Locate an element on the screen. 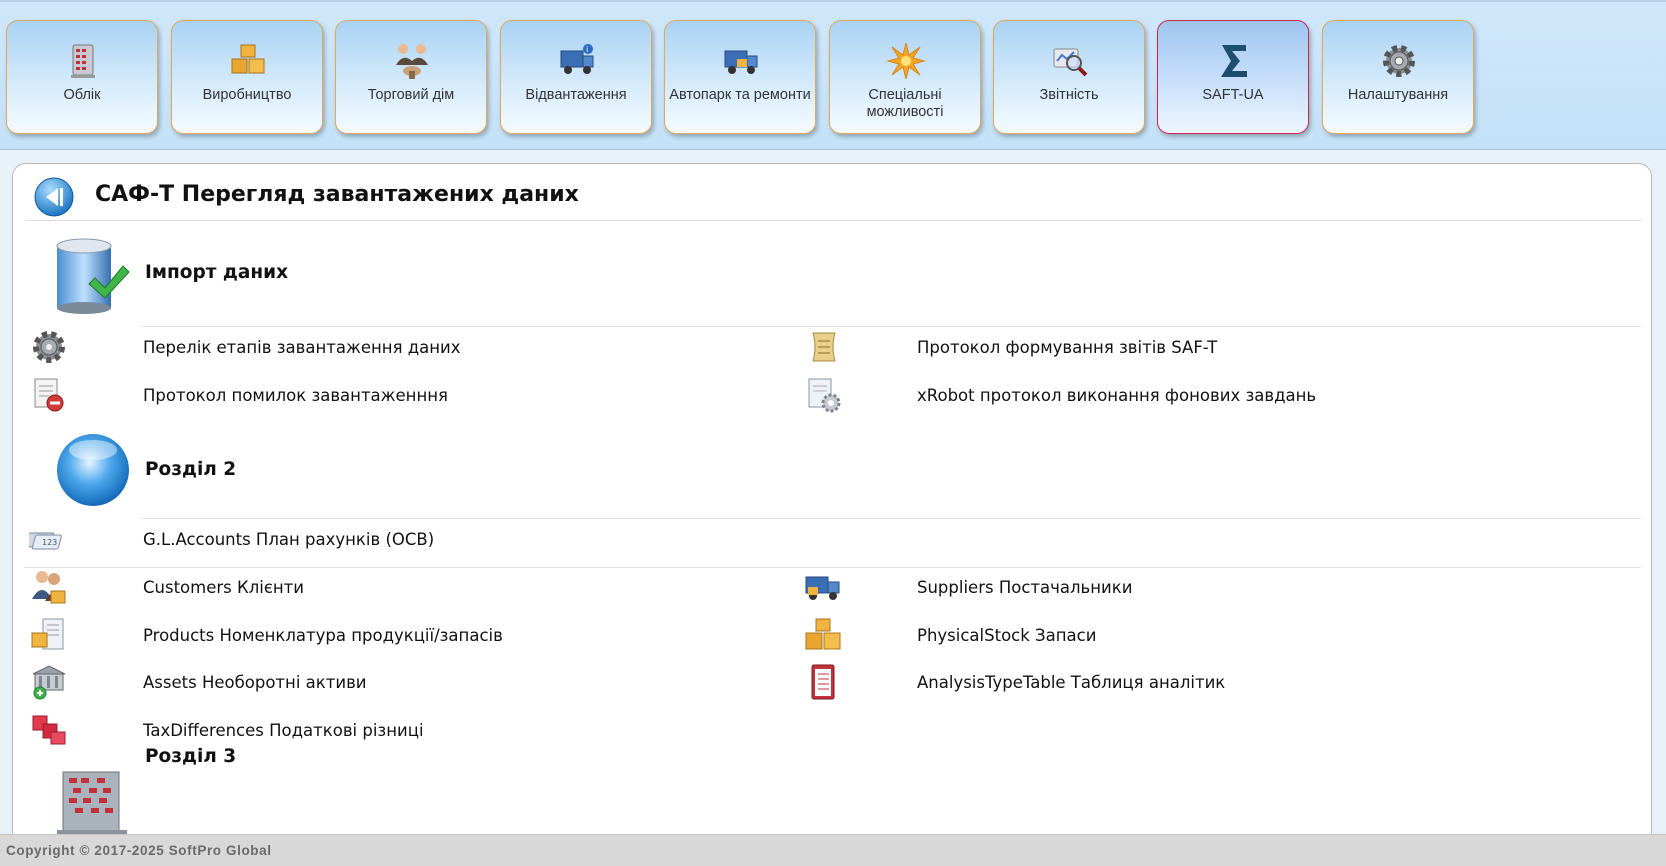 Image resolution: width=1666 pixels, height=866 pixels. section-title-import: Імпорт даних is located at coordinates (217, 272).